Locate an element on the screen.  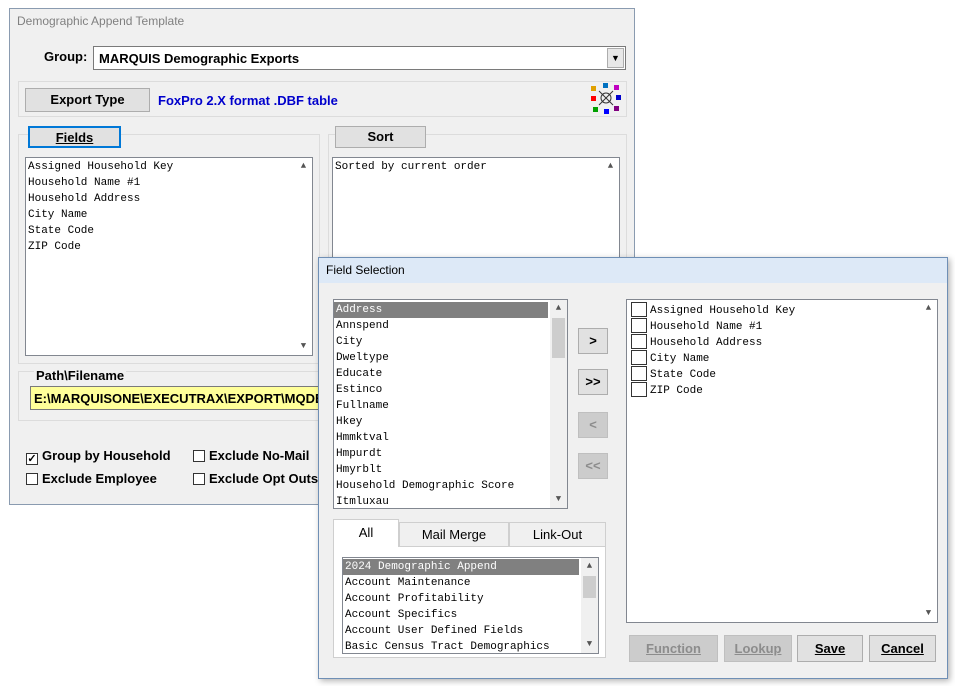
list-item: Dweltype is located at coordinates (450, 358).